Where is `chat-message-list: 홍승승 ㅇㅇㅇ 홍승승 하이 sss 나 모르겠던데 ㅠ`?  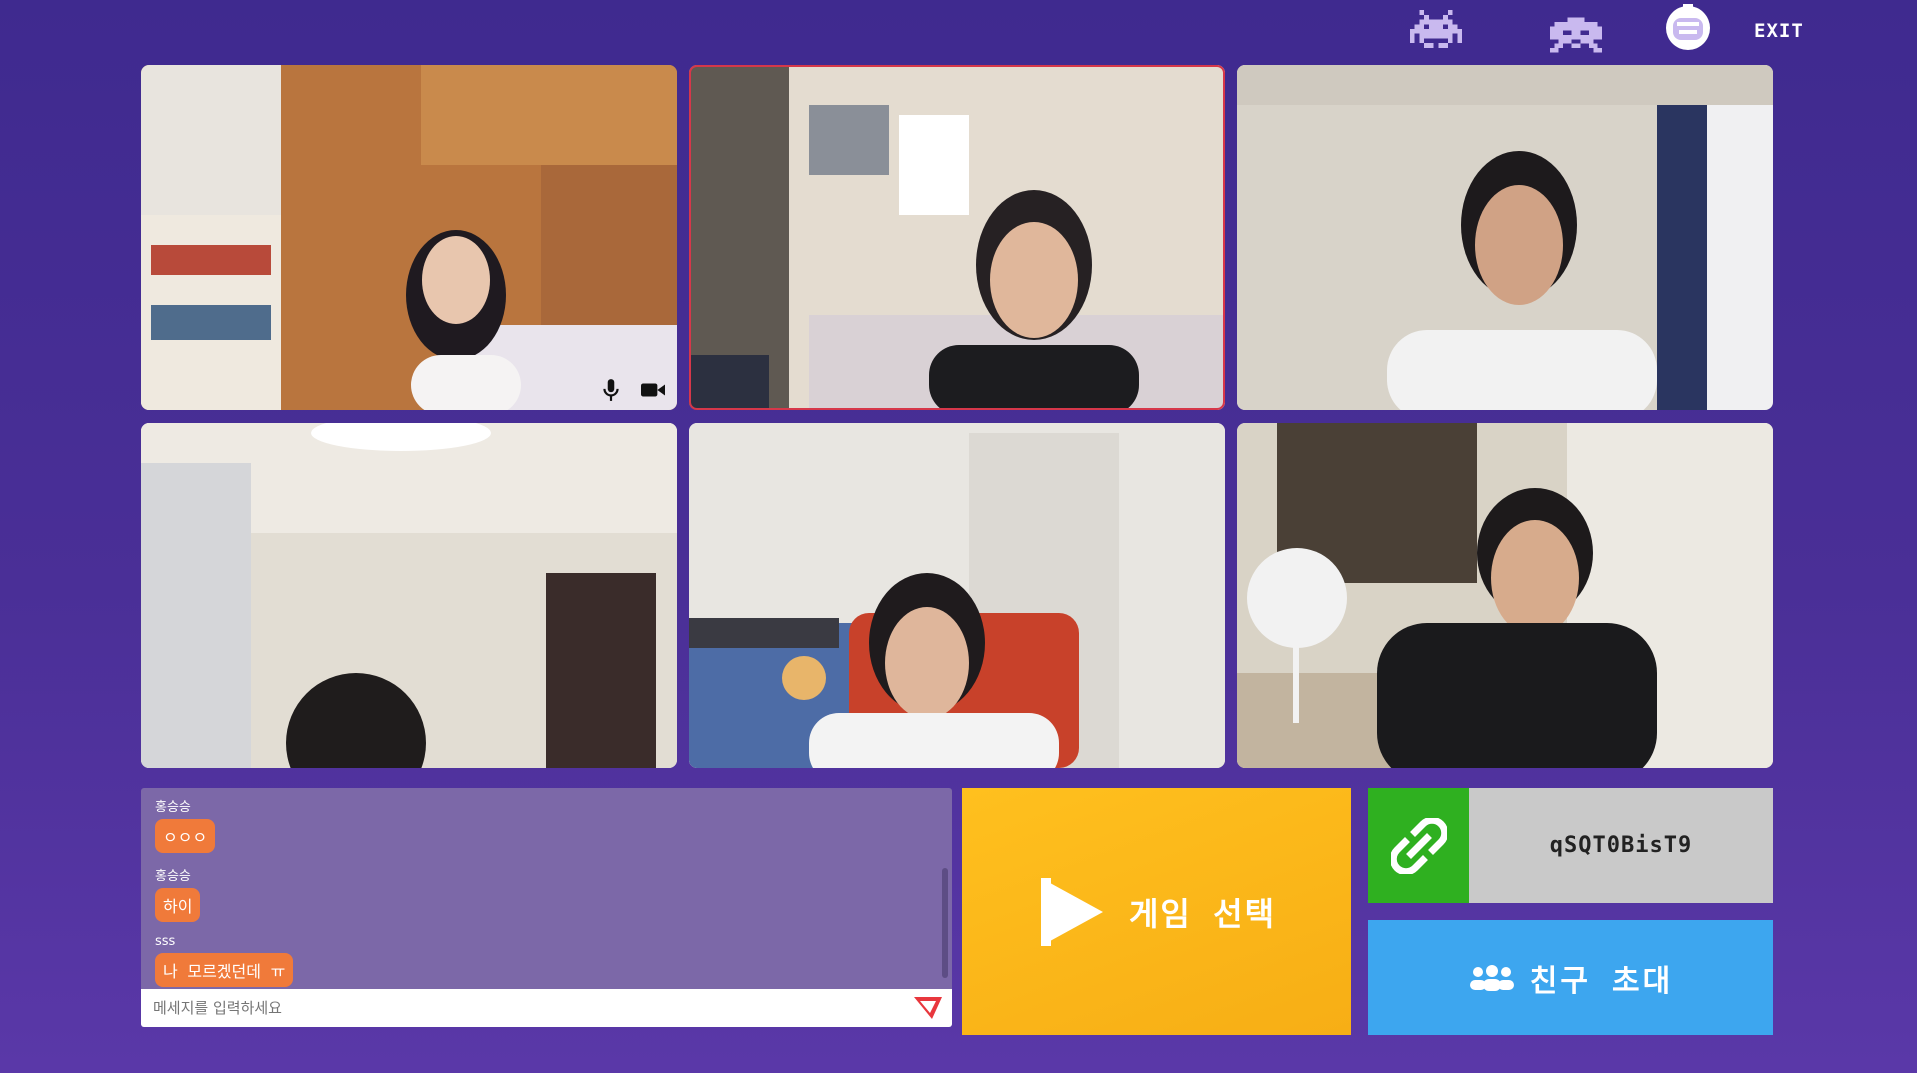
chat-message-list: 홍승승 ㅇㅇㅇ 홍승승 하이 sss 나 모르겠던데 ㅠ is located at coordinates (546, 888).